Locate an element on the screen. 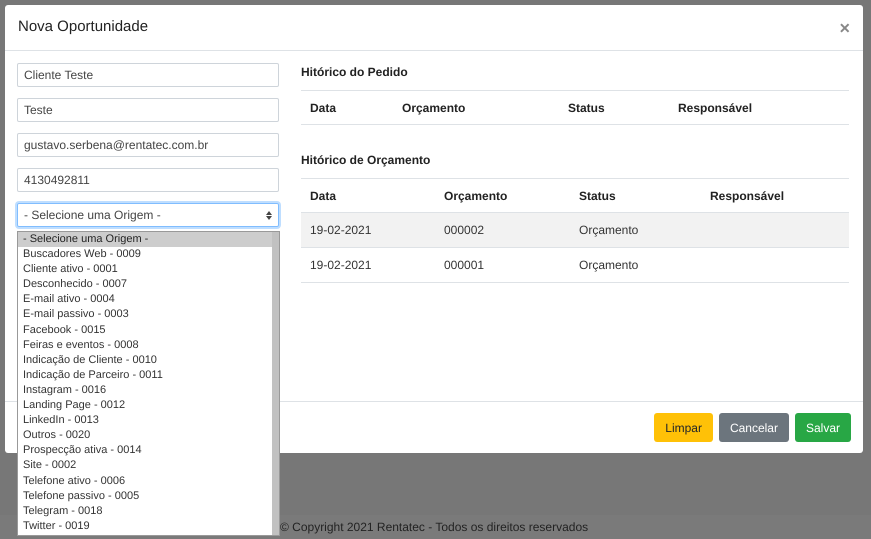 The image size is (871, 539). dropdown-option: Indicação de Cliente - 0010 is located at coordinates (145, 360).